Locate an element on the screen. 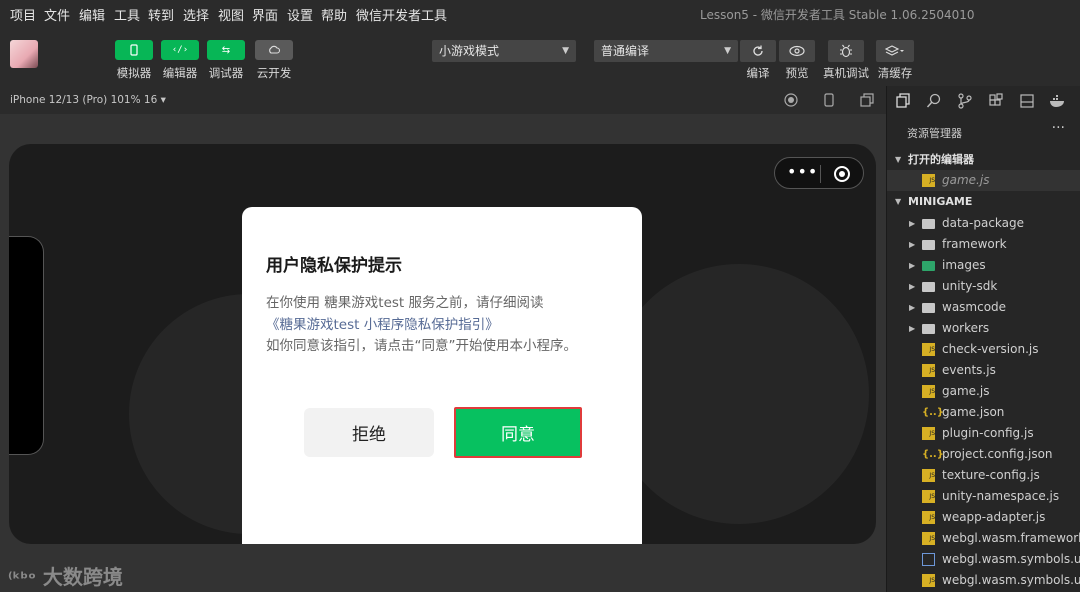 The width and height of the screenshot is (1080, 592). phone-icon is located at coordinates (829, 100).